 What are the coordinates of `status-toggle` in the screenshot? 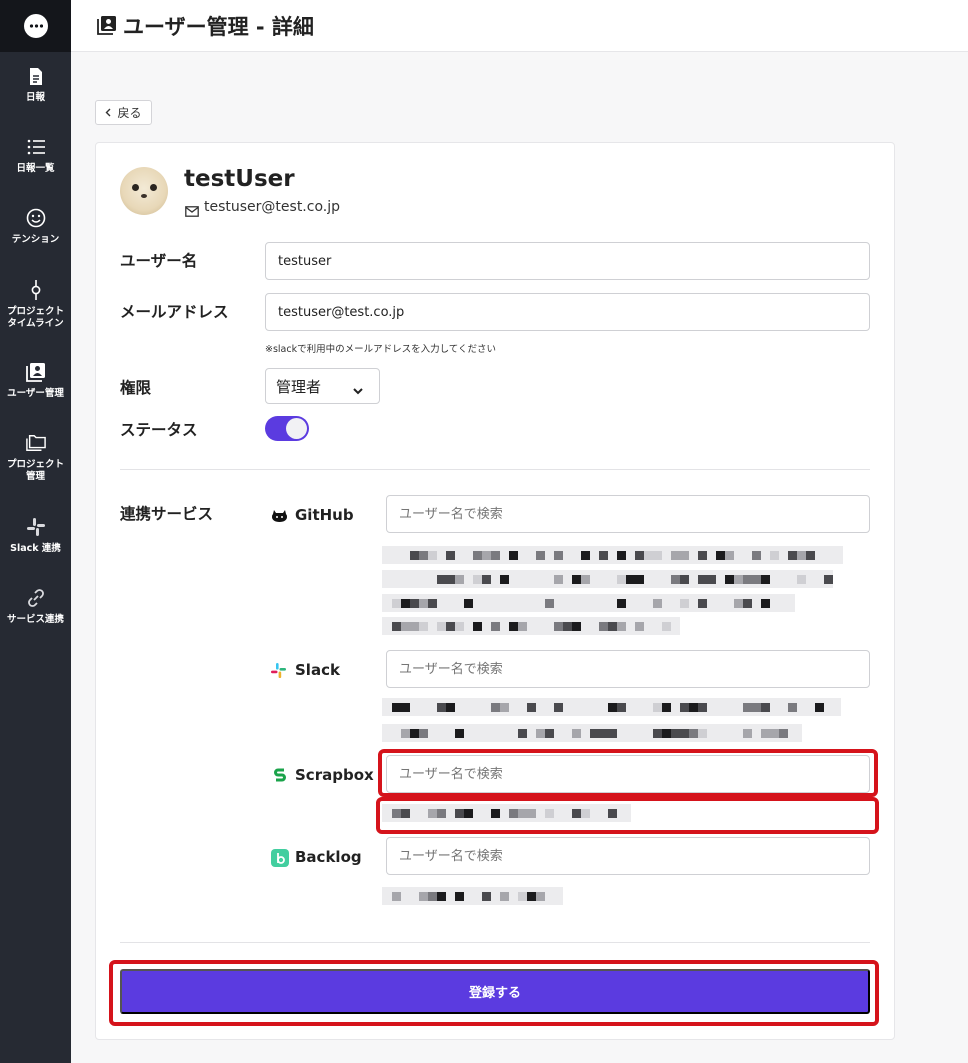 It's located at (287, 428).